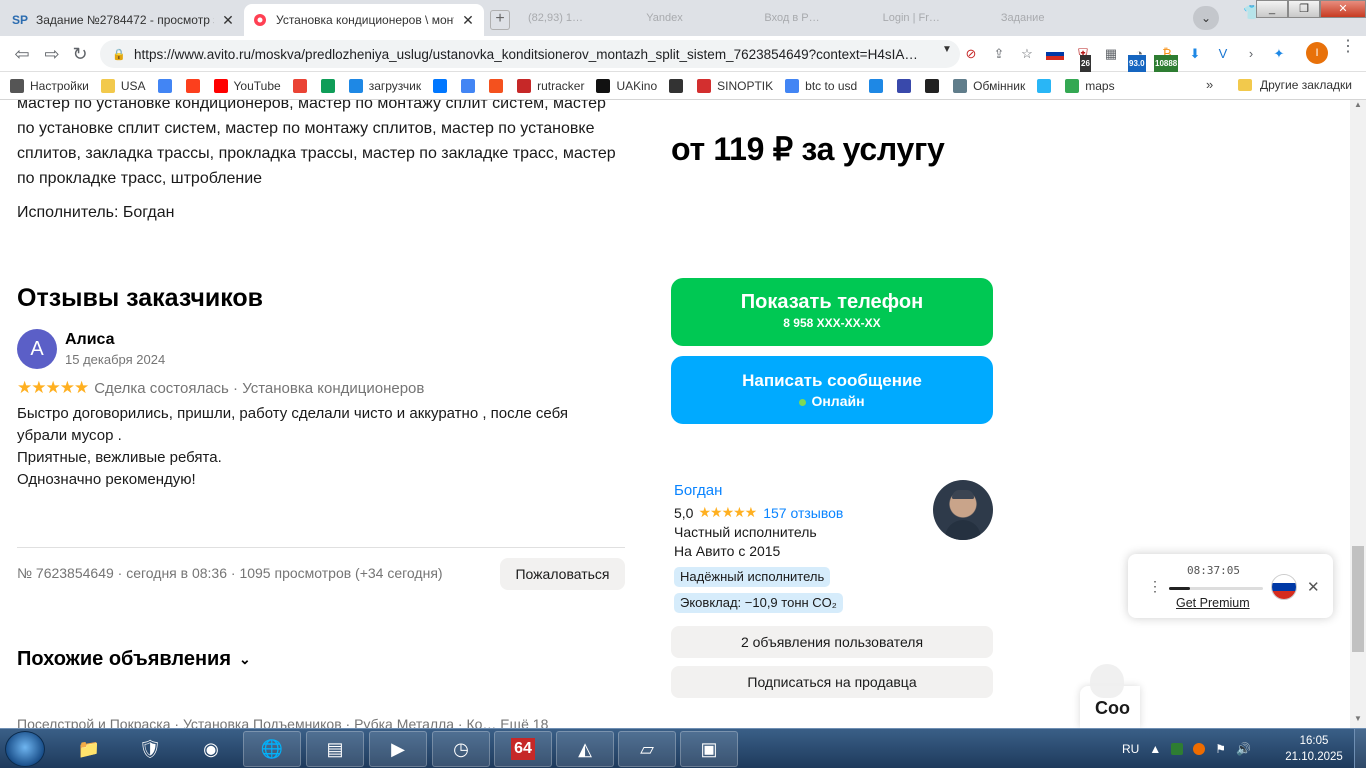  I want to click on bookmark-item: SINOPTIK, so click(735, 85).